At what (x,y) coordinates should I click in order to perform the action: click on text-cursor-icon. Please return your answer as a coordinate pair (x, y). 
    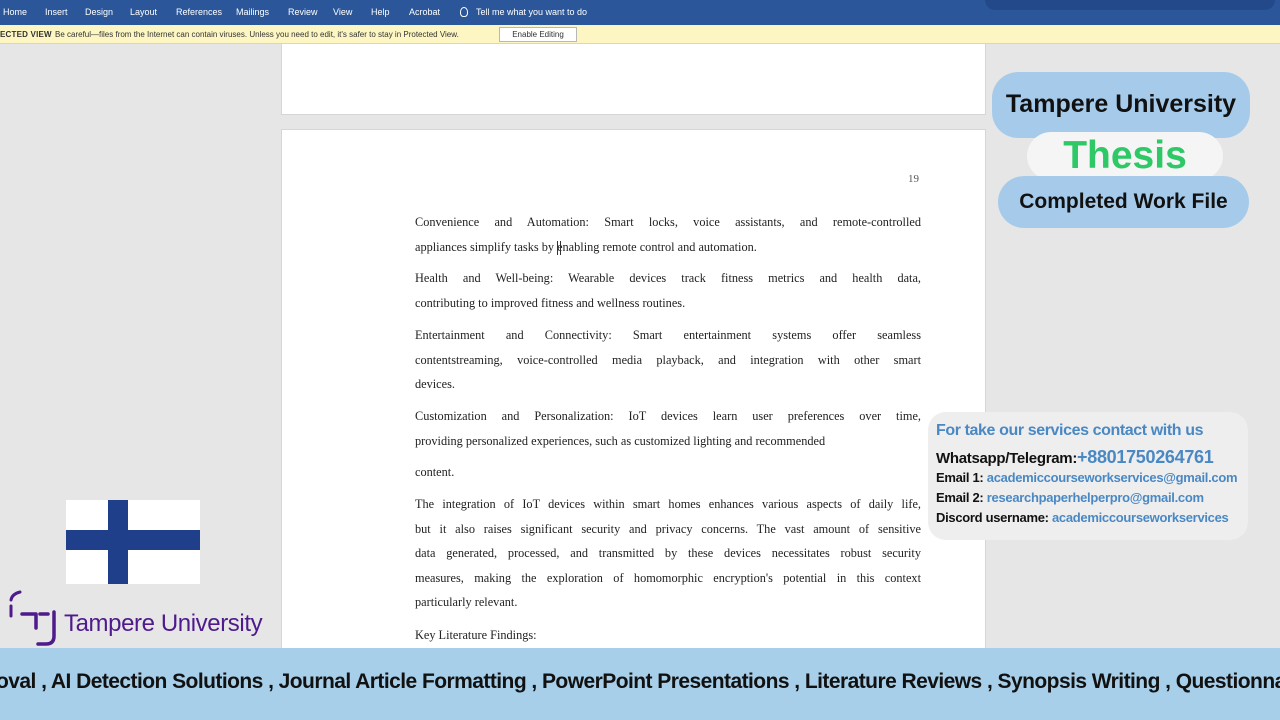
    Looking at the image, I should click on (559, 248).